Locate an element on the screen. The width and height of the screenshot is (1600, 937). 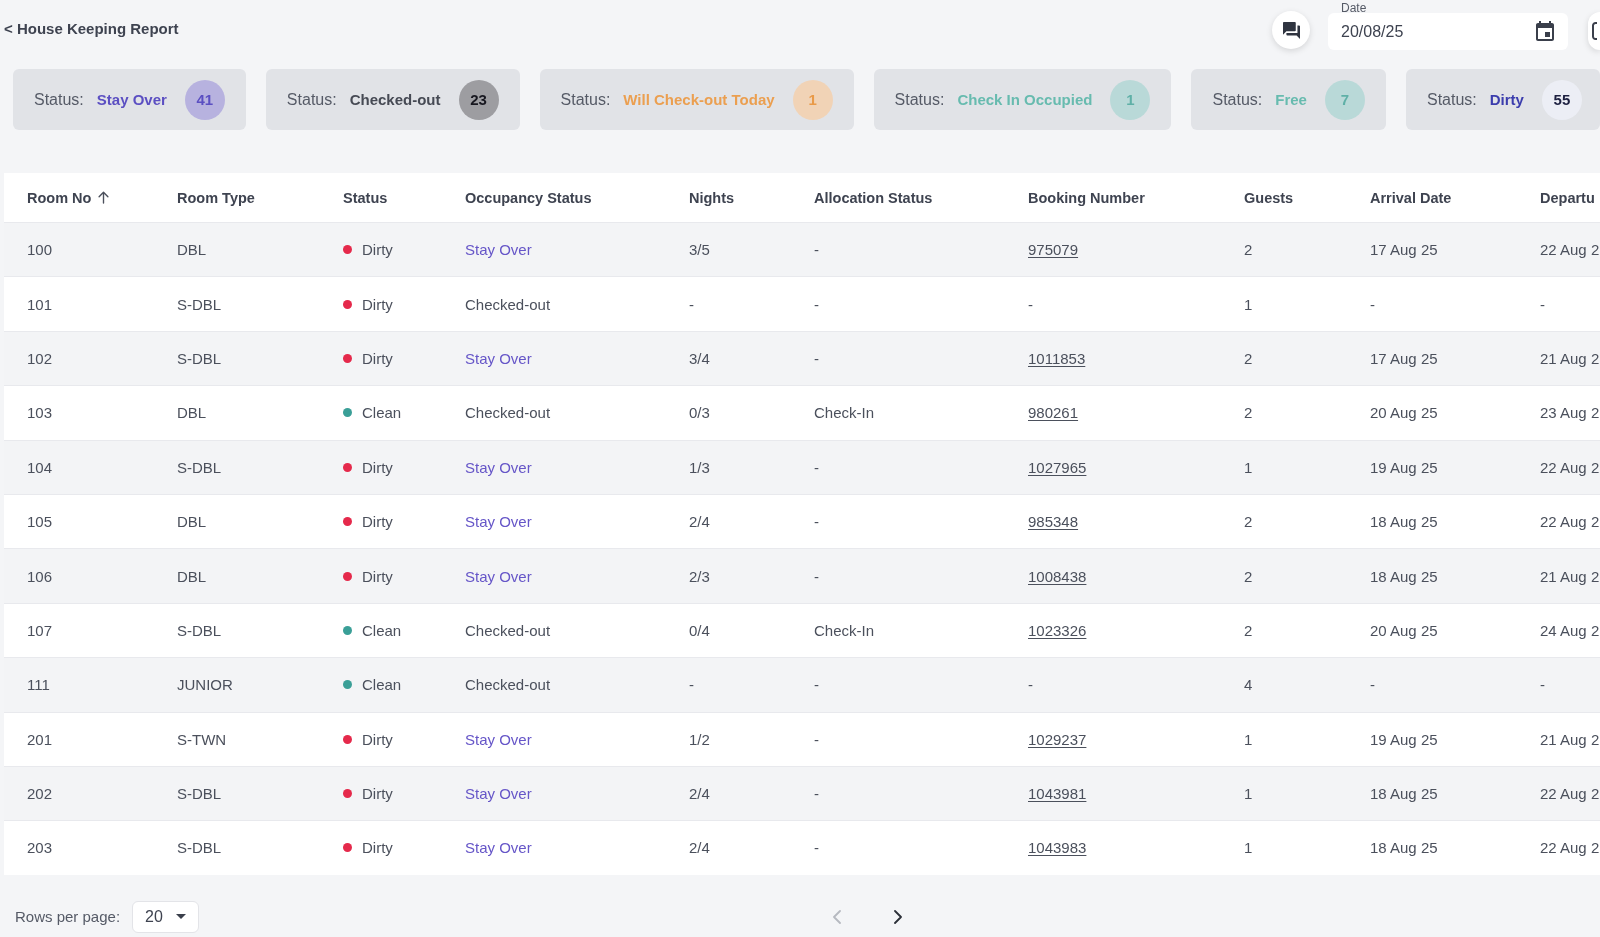
column-header: Nights is located at coordinates (712, 197).